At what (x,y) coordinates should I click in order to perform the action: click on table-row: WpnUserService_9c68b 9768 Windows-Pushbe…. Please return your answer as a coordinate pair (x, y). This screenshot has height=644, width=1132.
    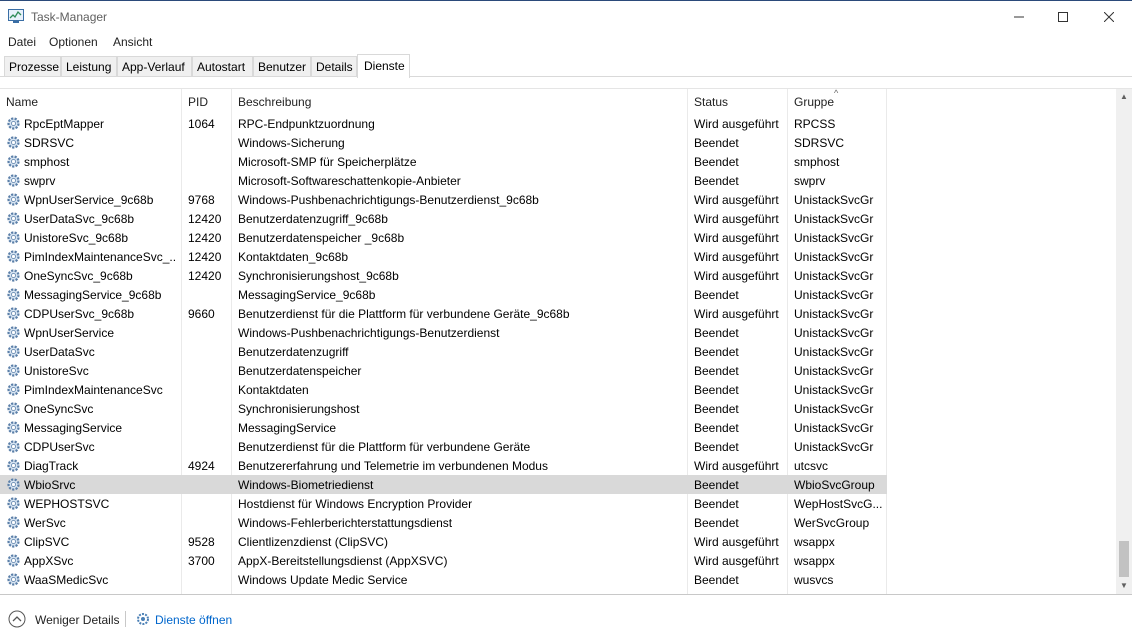
    Looking at the image, I should click on (443, 199).